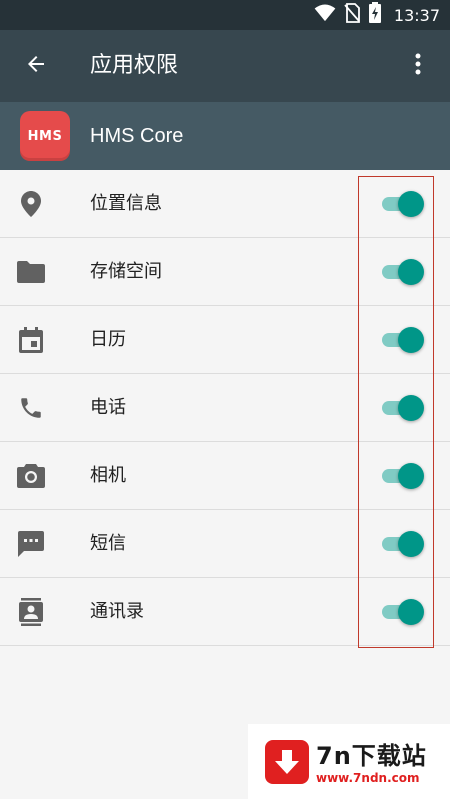  I want to click on permission-toggle-camera, so click(403, 476).